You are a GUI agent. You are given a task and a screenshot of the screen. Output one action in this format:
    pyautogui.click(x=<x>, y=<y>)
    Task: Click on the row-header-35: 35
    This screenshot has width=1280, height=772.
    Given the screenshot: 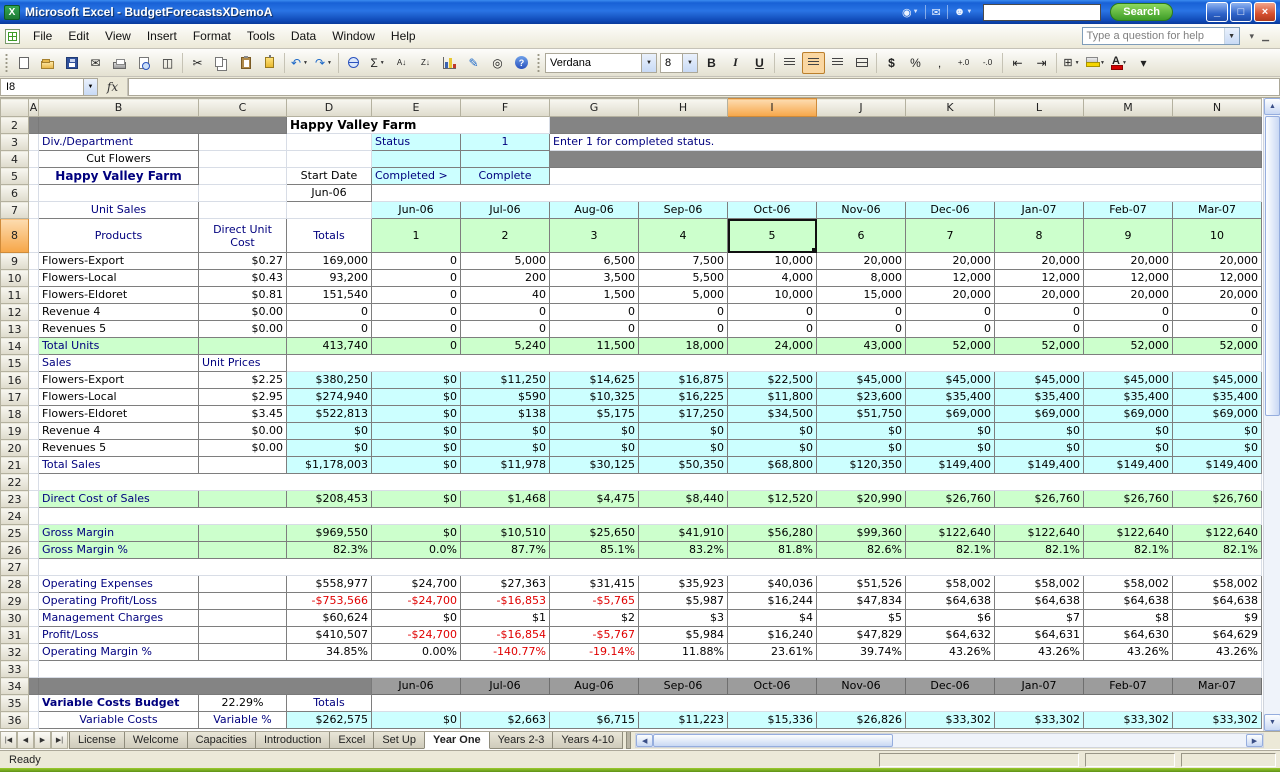 What is the action you would take?
    pyautogui.click(x=14, y=703)
    